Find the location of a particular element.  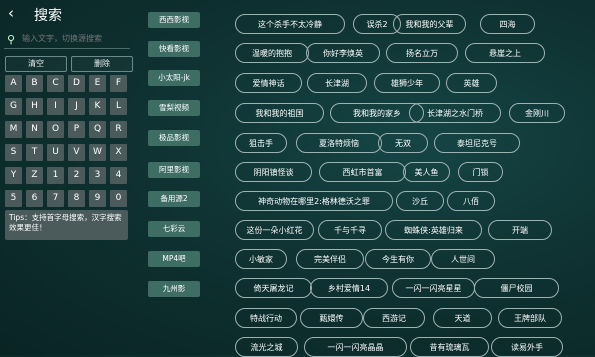

clear-button: 清空 is located at coordinates (36, 64).